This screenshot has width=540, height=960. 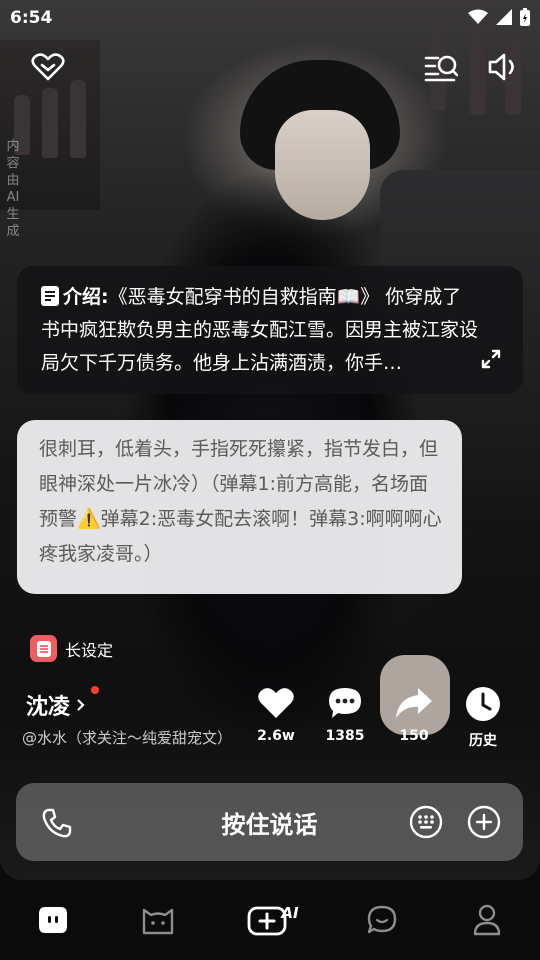 What do you see at coordinates (50, 296) in the screenshot?
I see `document-icon` at bounding box center [50, 296].